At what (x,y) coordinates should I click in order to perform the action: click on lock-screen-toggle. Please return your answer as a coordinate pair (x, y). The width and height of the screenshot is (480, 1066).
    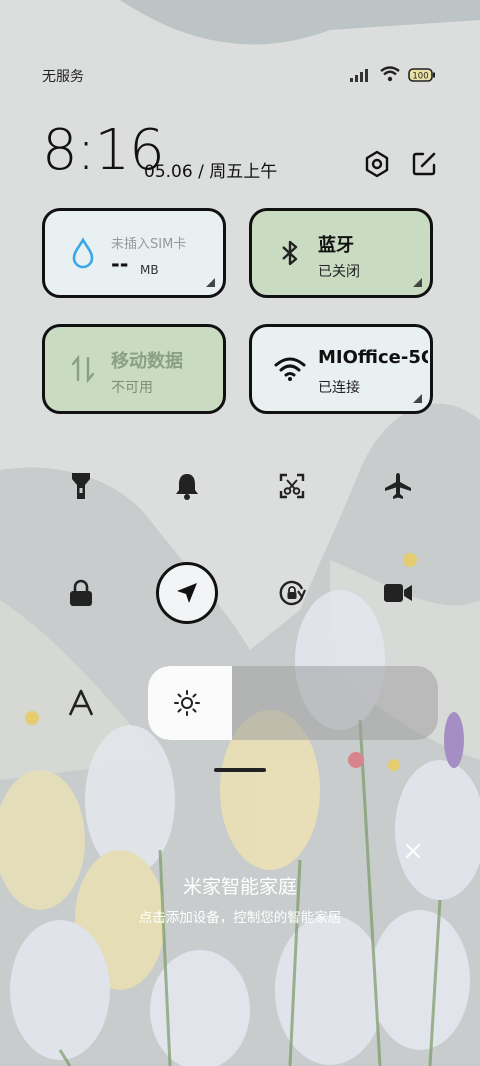
    Looking at the image, I should click on (81, 593).